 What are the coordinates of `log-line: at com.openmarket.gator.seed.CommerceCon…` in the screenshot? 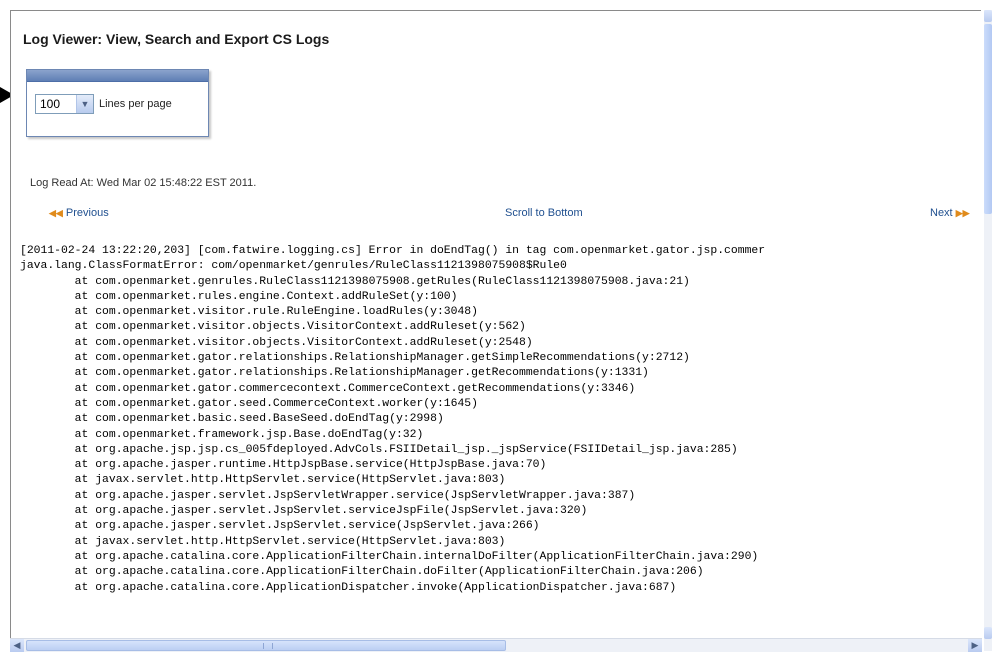 It's located at (249, 403).